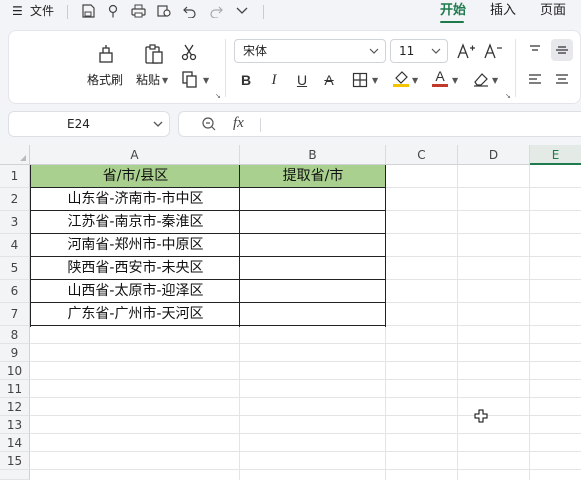 This screenshot has height=480, width=581. Describe the element at coordinates (135, 245) in the screenshot. I see `table-cell: 河南省-郑州市-中原区` at that location.